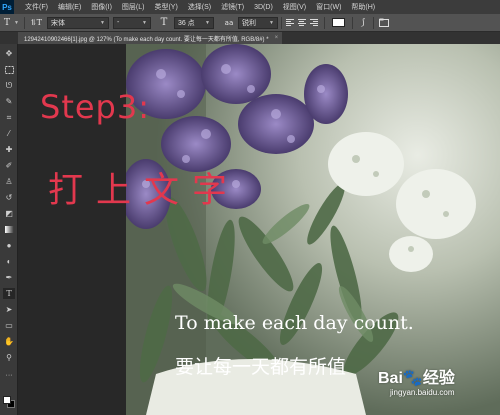  What do you see at coordinates (199, 7) in the screenshot?
I see `menu-select: 选择(S)` at bounding box center [199, 7].